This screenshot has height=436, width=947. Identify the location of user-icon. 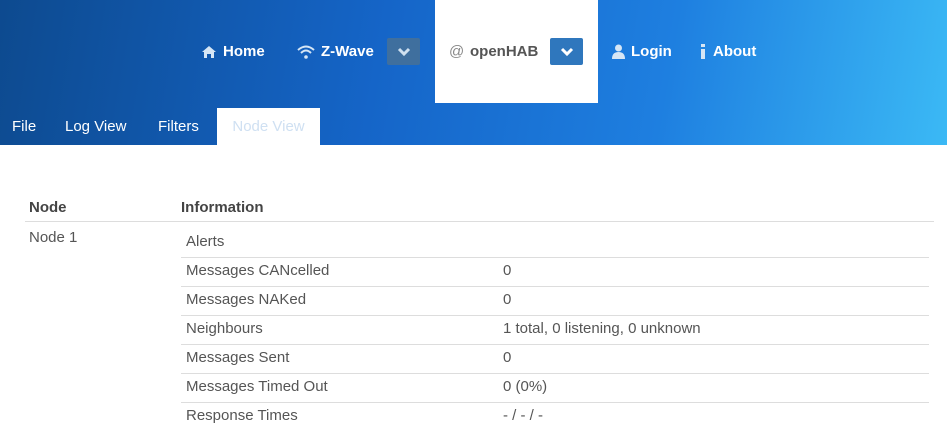
(618, 51).